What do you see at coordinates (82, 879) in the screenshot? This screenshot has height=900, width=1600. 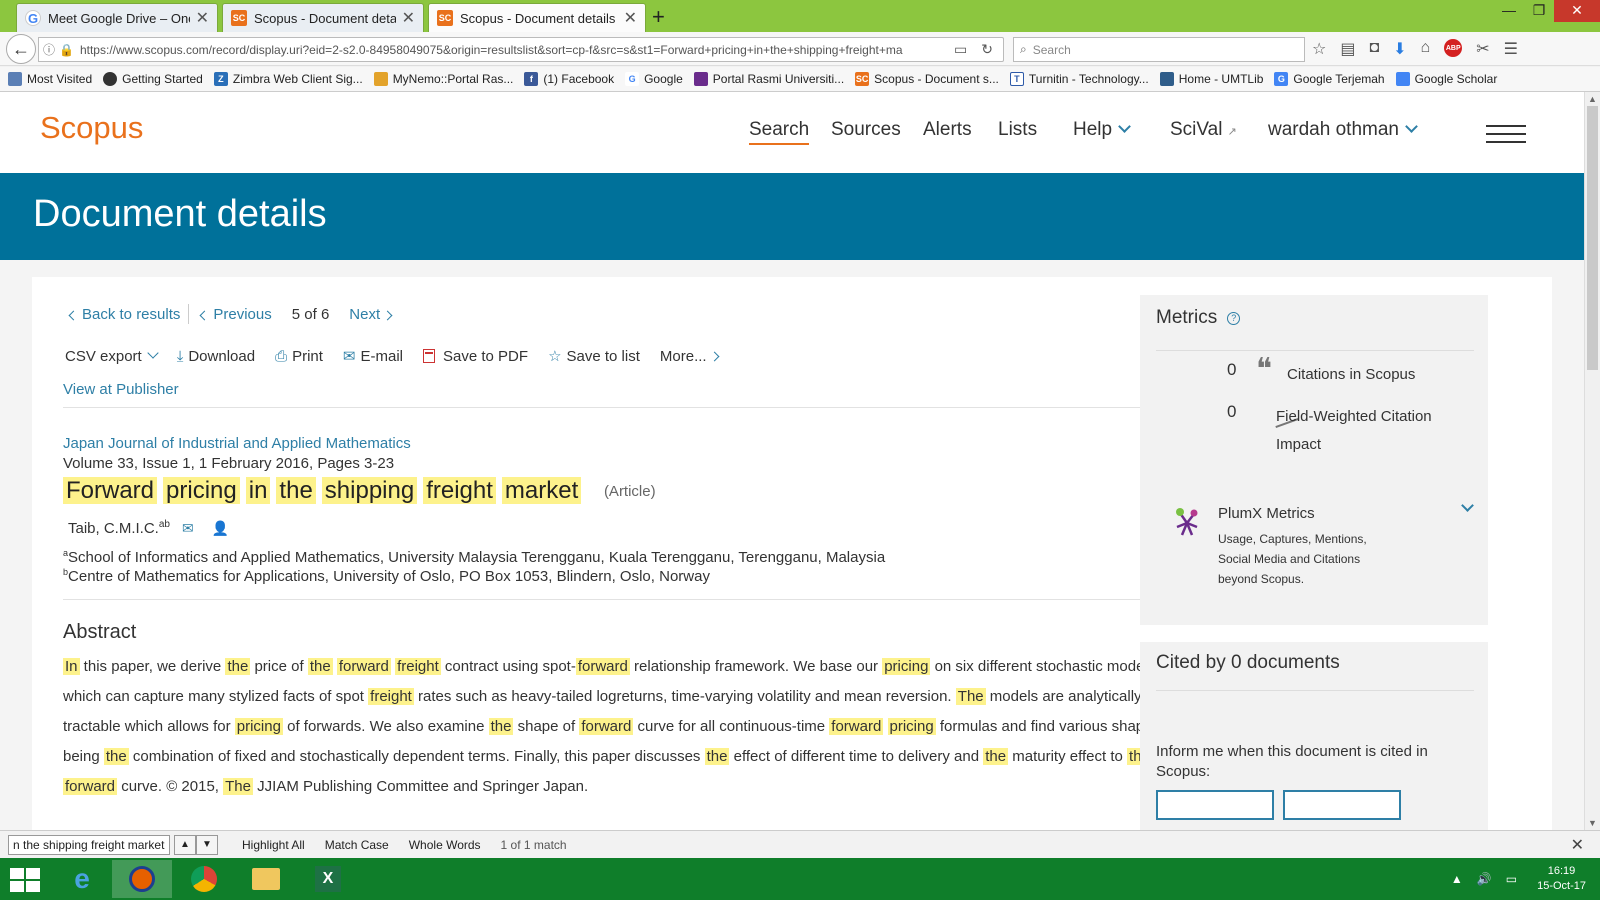 I see `internet-explorer-icon: e` at bounding box center [82, 879].